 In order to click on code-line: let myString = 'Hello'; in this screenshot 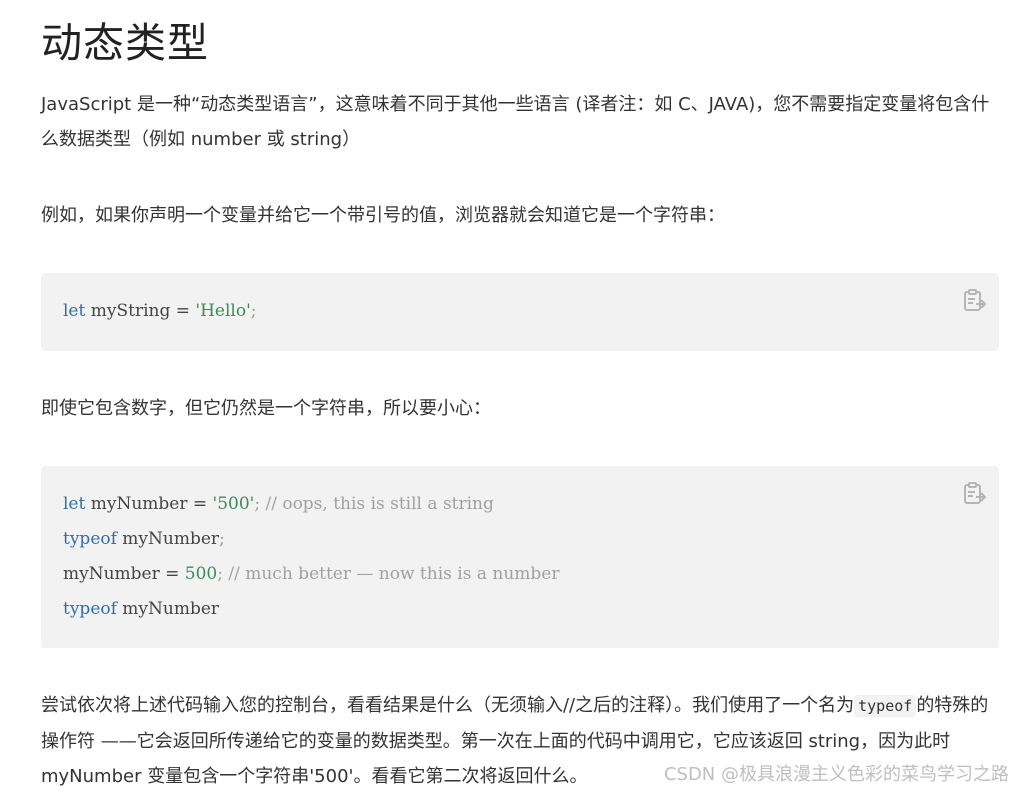, I will do `click(159, 311)`.